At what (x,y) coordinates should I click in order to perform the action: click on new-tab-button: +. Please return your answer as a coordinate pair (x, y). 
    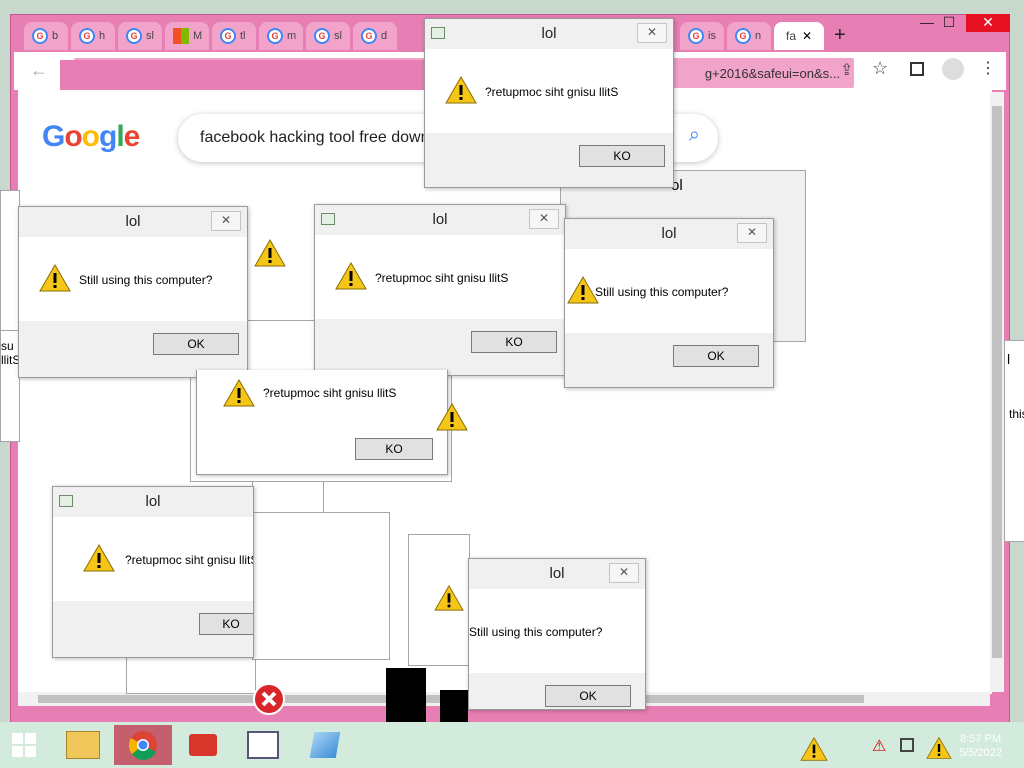
    Looking at the image, I should click on (840, 35).